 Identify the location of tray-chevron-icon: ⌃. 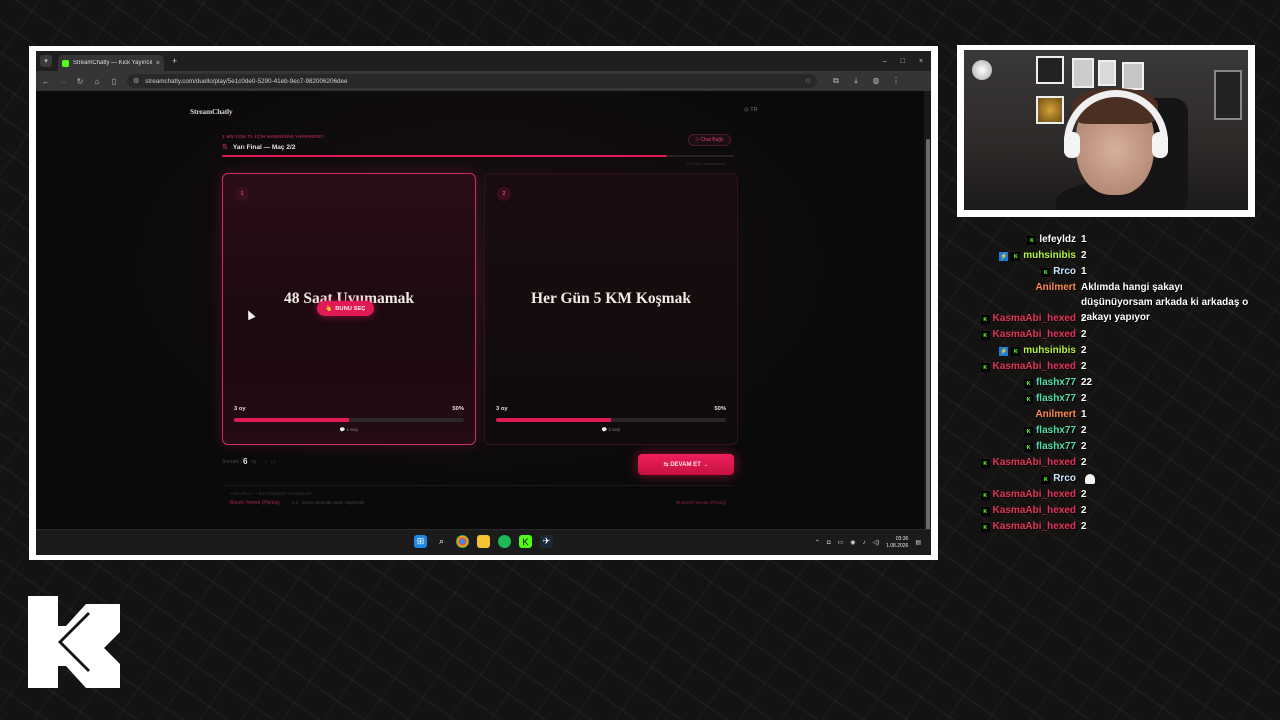
(817, 542).